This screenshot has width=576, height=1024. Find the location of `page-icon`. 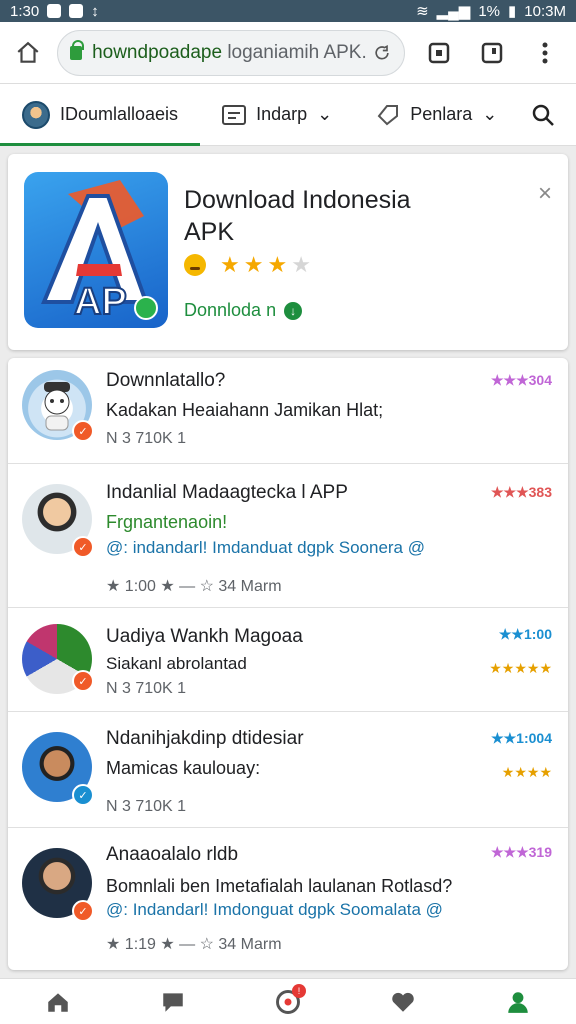

page-icon is located at coordinates (491, 52).